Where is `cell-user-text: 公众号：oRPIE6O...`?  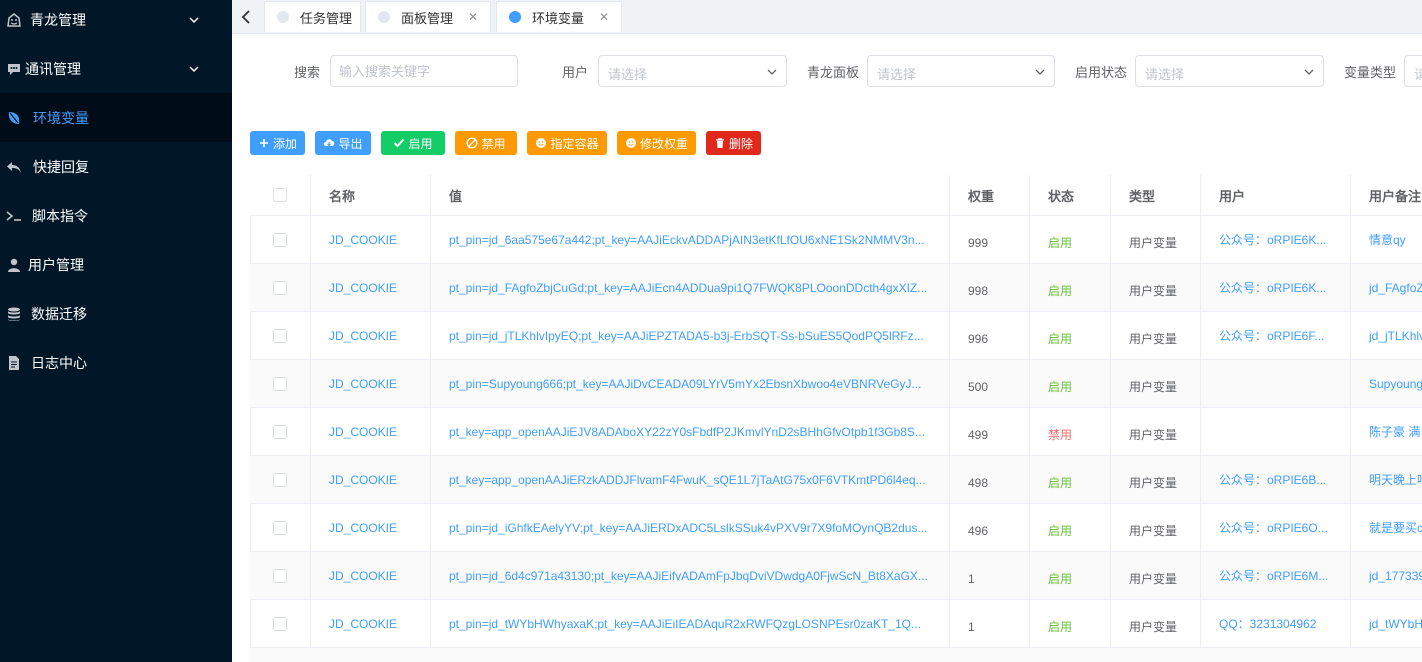 cell-user-text: 公众号：oRPIE6O... is located at coordinates (1273, 527).